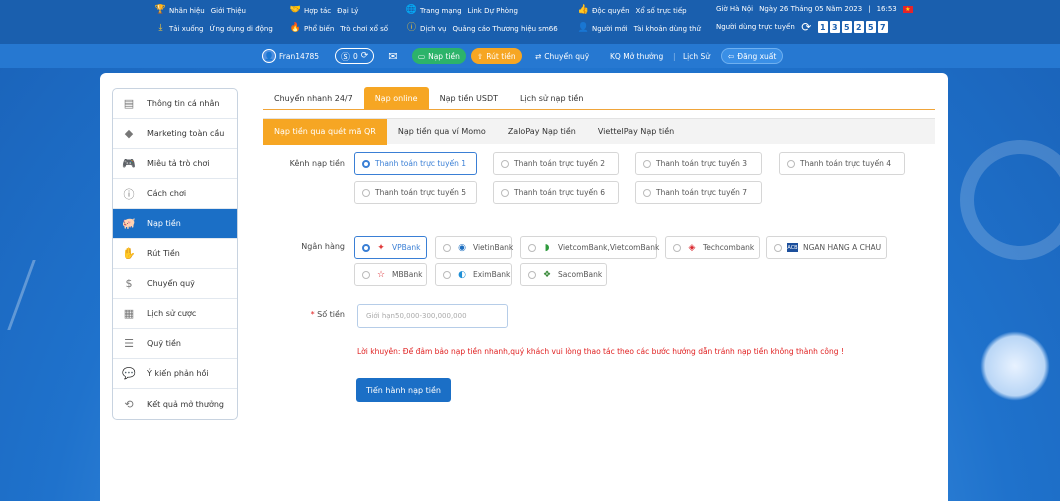 This screenshot has height=501, width=1060. Describe the element at coordinates (493, 247) in the screenshot. I see `bank-option-label: VietinBank` at that location.